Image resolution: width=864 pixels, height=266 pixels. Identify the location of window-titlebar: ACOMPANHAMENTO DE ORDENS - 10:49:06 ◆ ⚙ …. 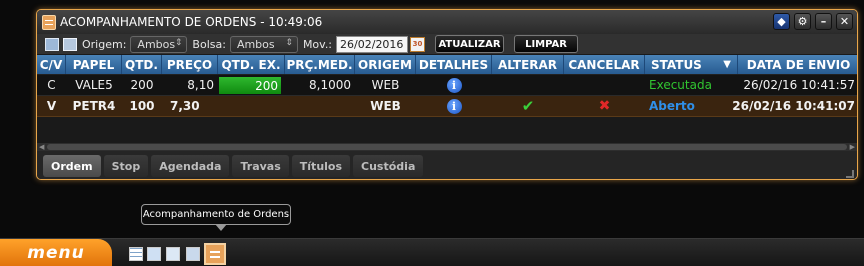
(447, 22).